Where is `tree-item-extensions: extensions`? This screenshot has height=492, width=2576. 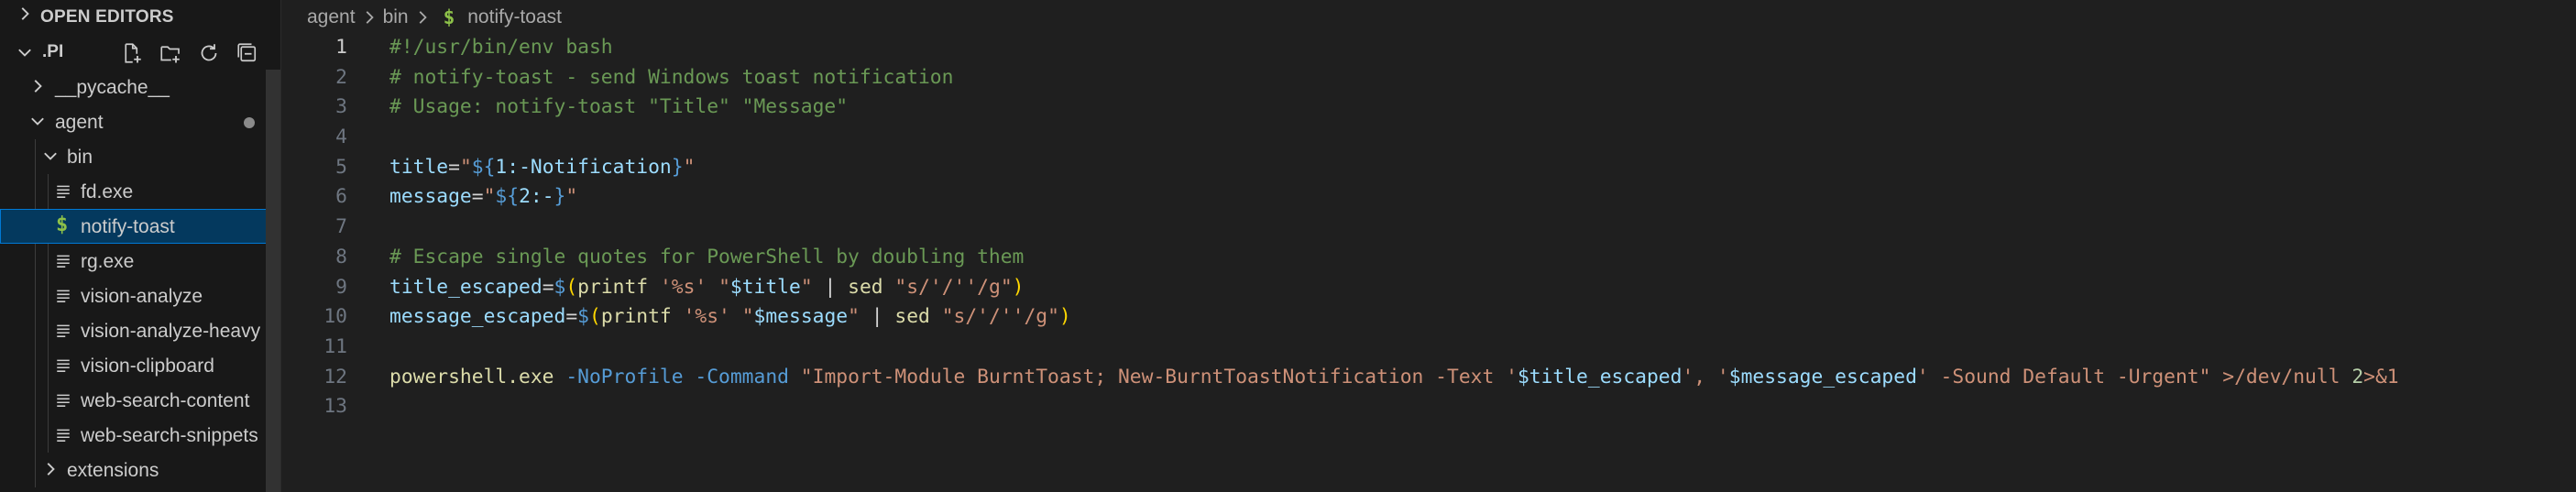
tree-item-extensions: extensions is located at coordinates (140, 470).